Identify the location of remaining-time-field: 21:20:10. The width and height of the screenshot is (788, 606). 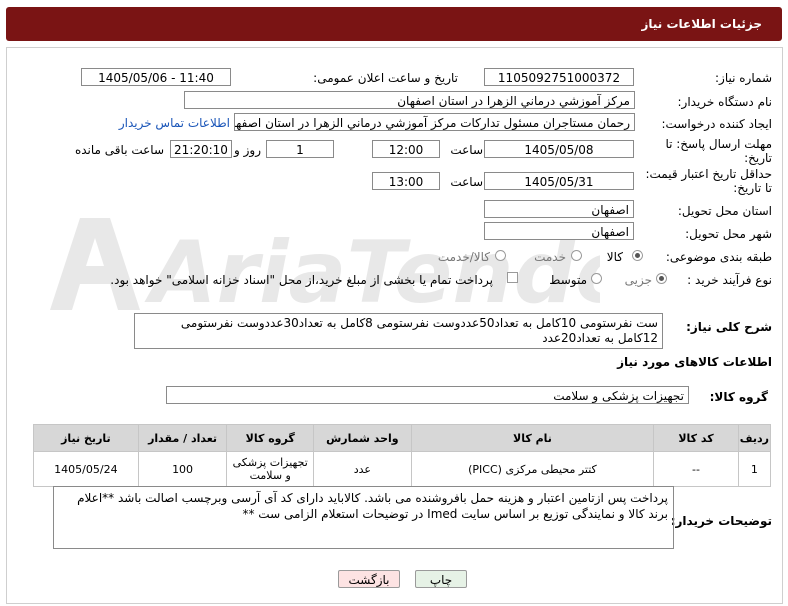
(201, 149).